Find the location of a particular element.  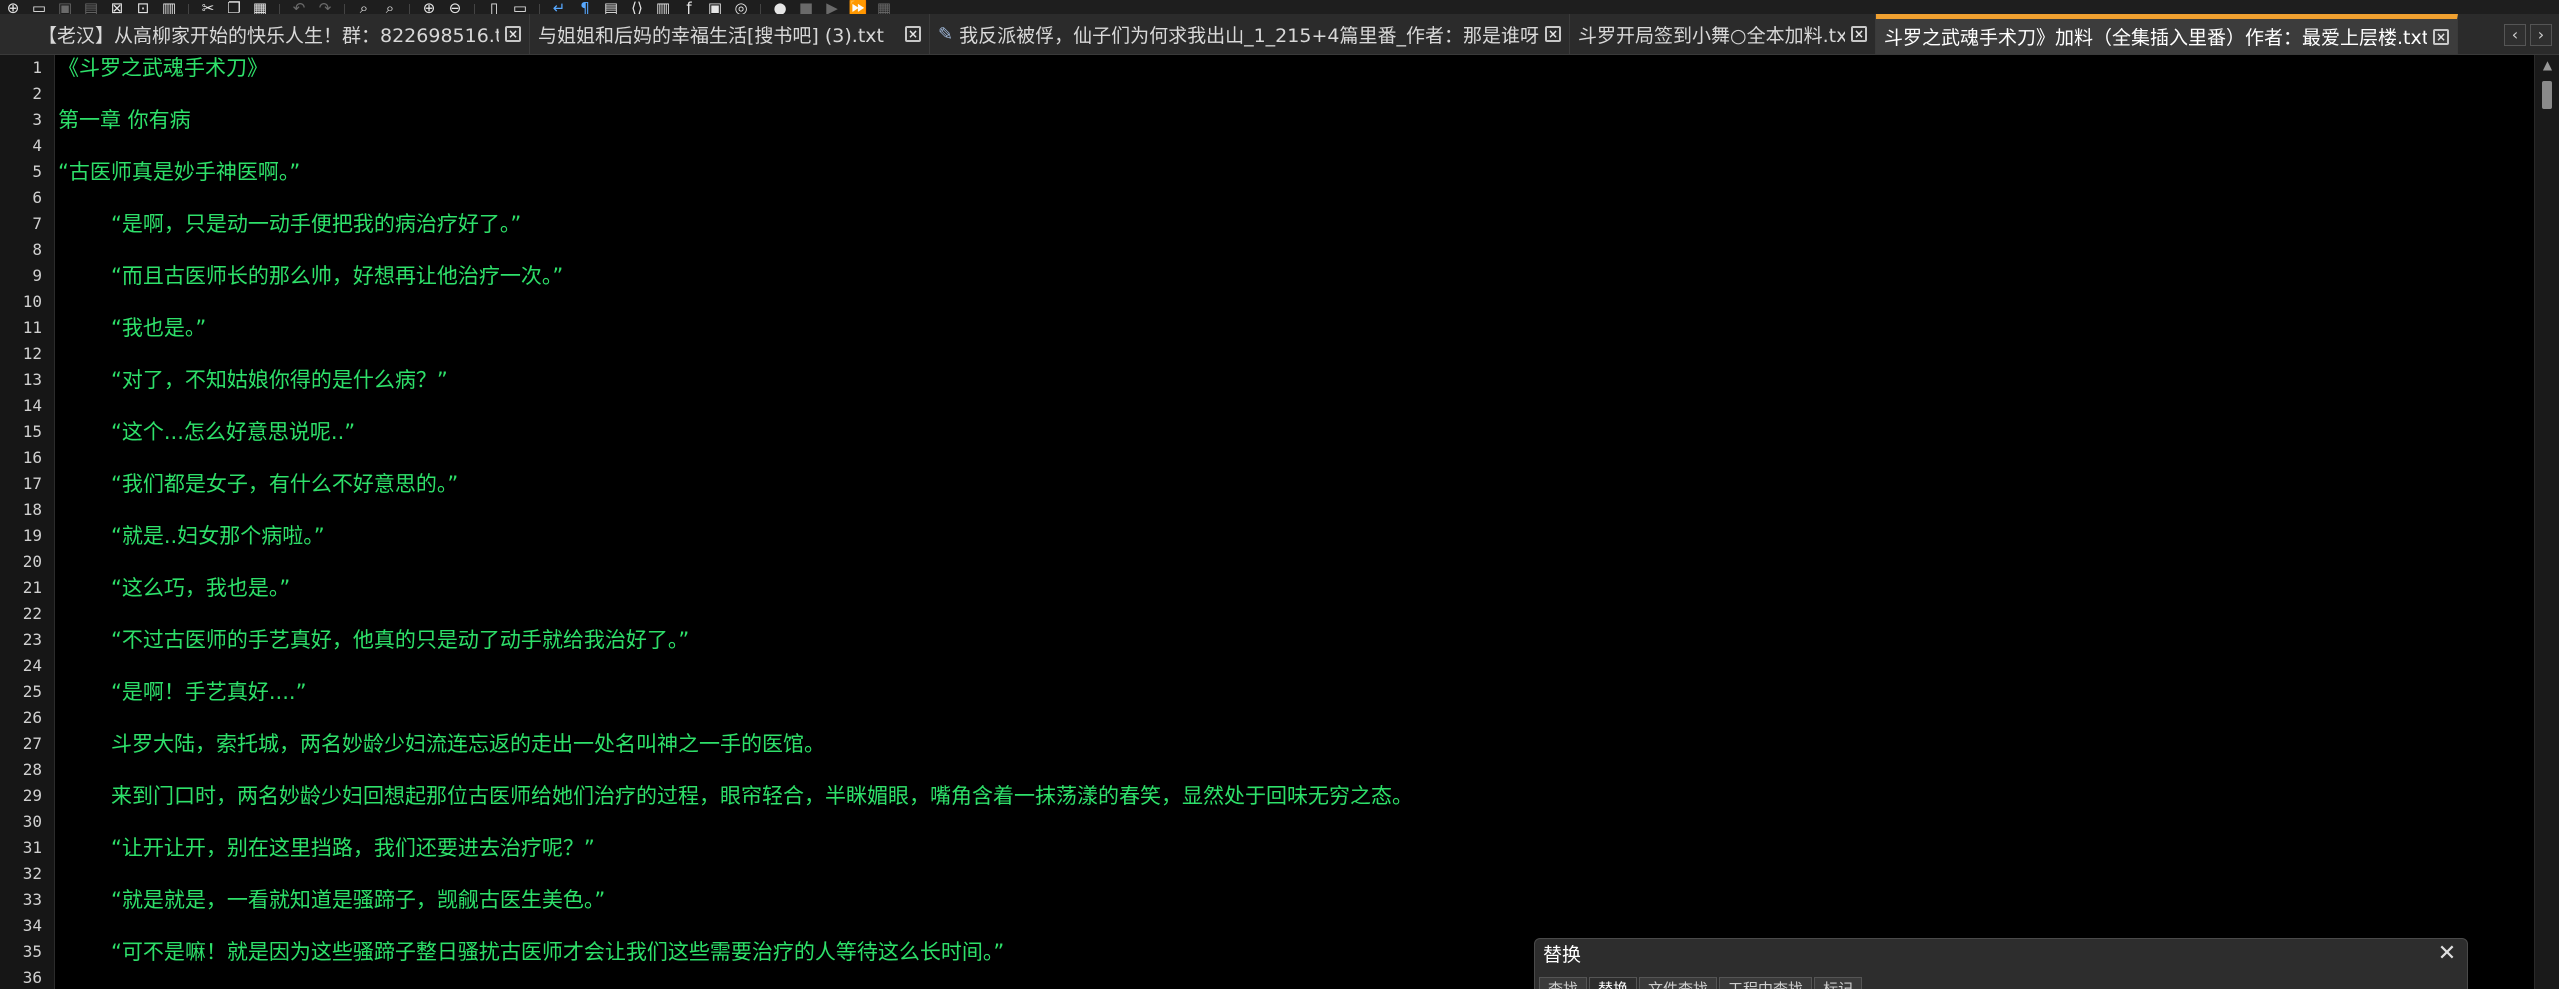

editor-line: 21 “这么巧，我也是。” is located at coordinates (1265, 588).